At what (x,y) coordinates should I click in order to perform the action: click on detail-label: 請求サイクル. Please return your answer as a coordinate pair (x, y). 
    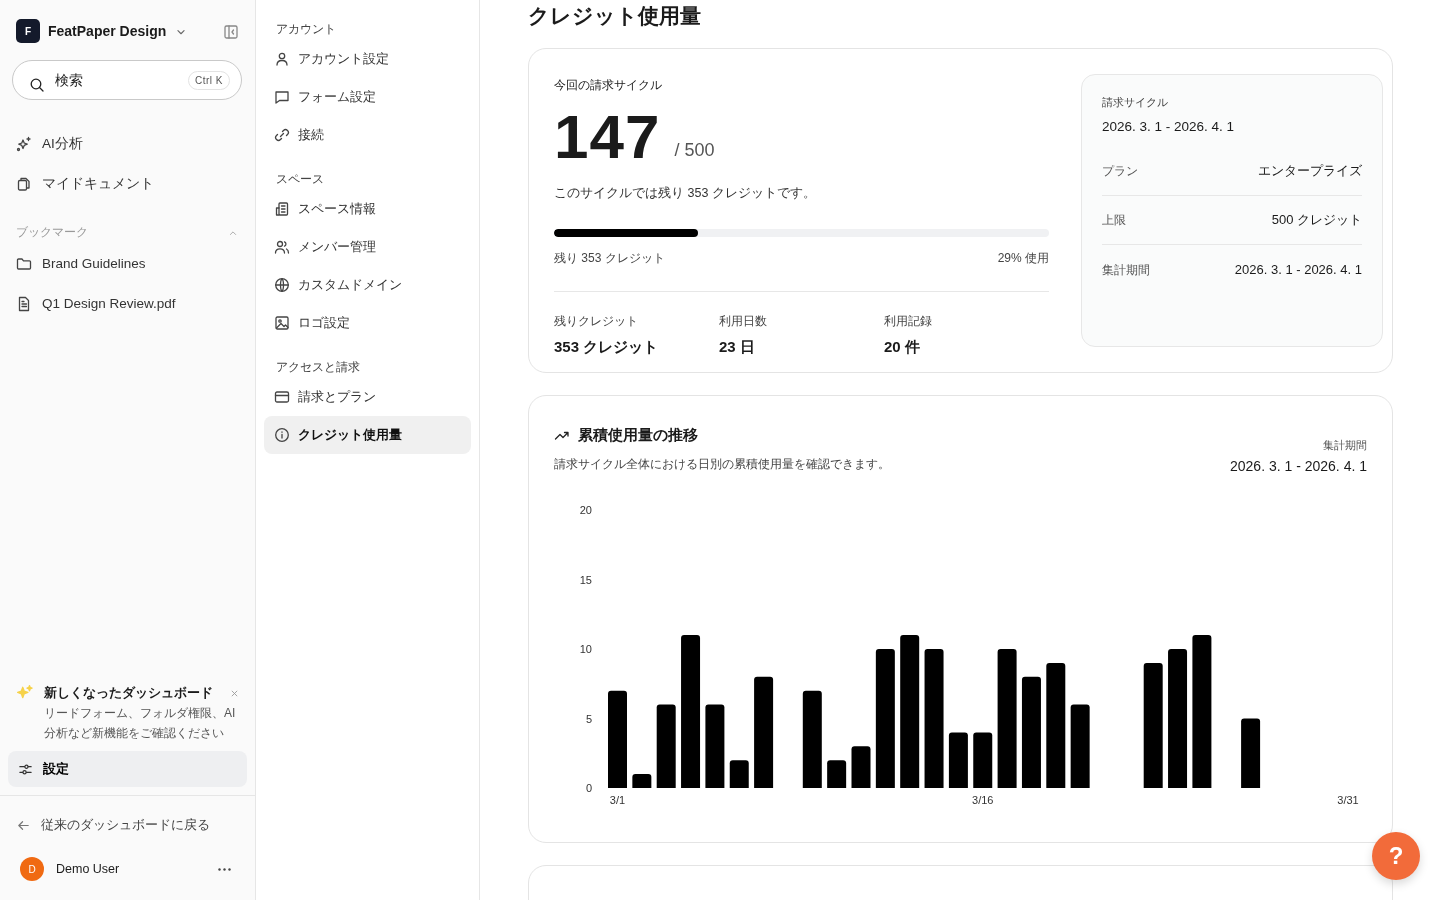
    Looking at the image, I should click on (1135, 102).